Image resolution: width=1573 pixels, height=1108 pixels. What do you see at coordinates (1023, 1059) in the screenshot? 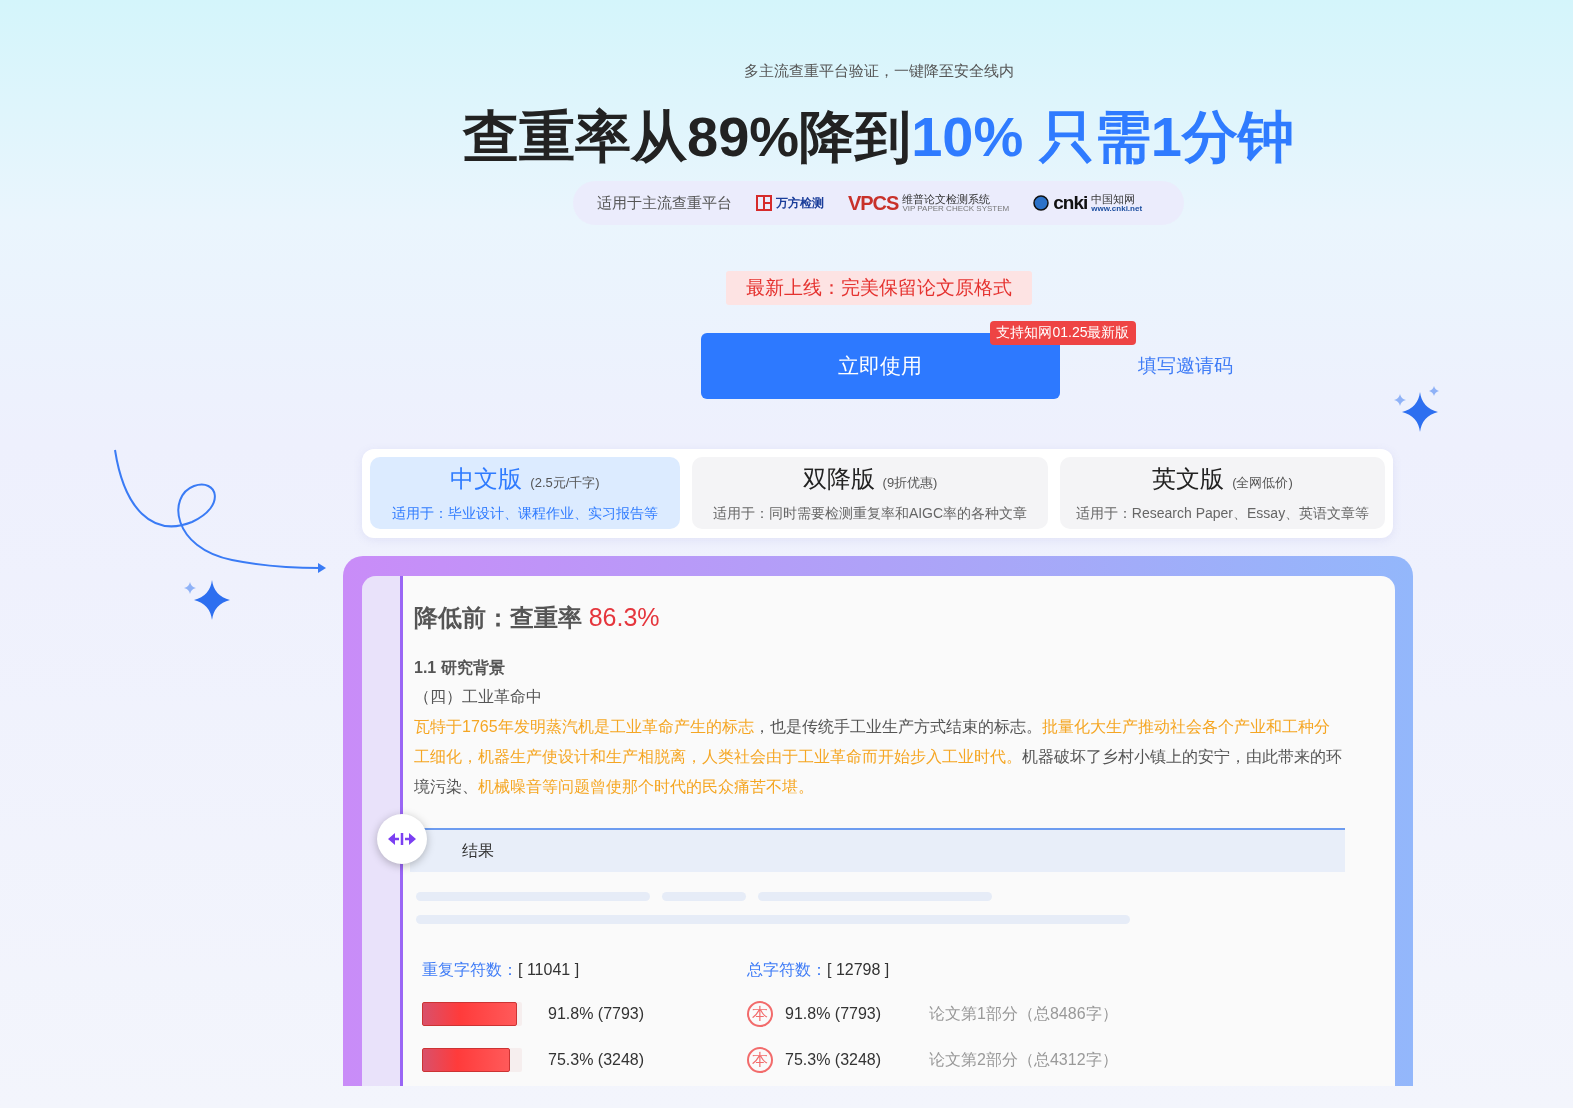
I see `part-label: 论文第2部分（总4312字）` at bounding box center [1023, 1059].